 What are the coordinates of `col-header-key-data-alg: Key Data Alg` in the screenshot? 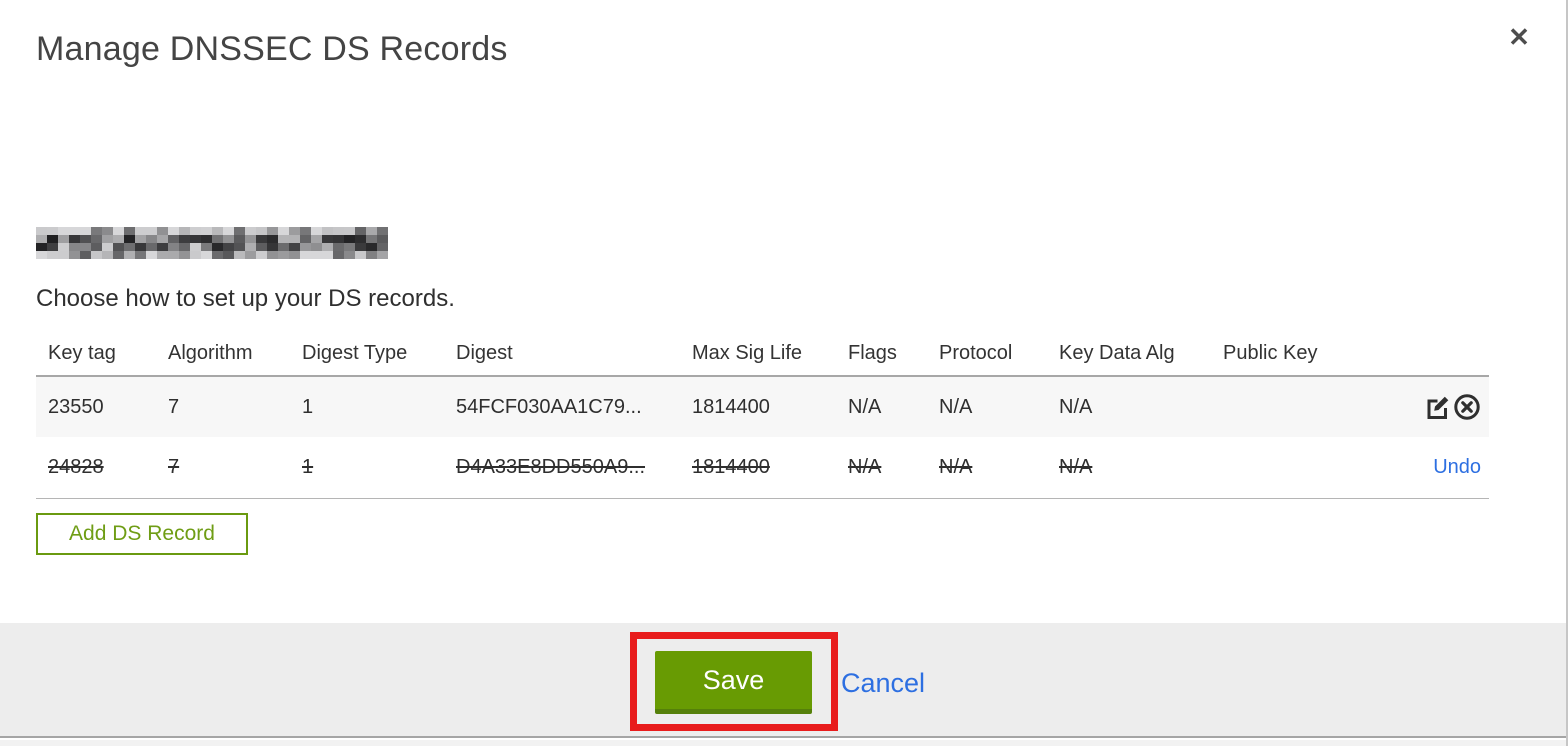 It's located at (1117, 352).